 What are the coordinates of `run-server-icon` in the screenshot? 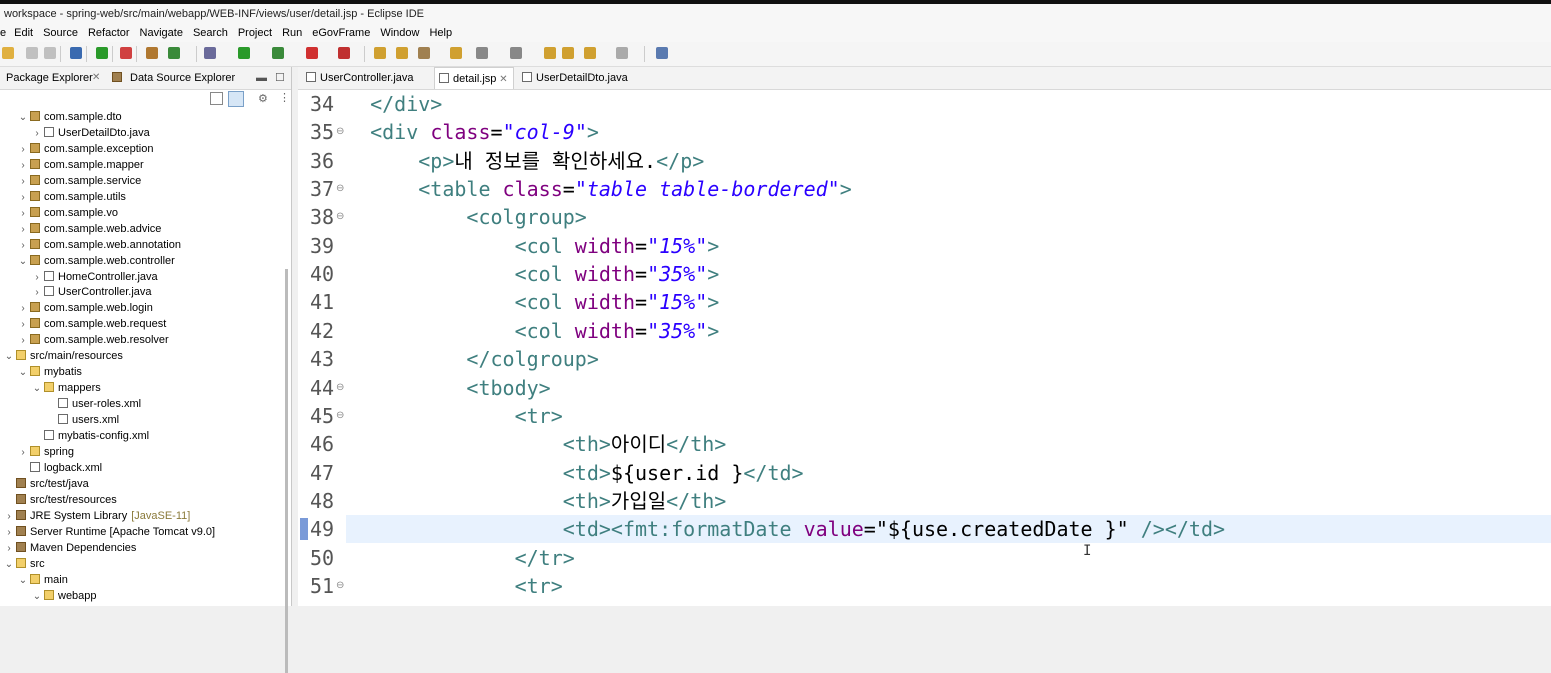 It's located at (102, 53).